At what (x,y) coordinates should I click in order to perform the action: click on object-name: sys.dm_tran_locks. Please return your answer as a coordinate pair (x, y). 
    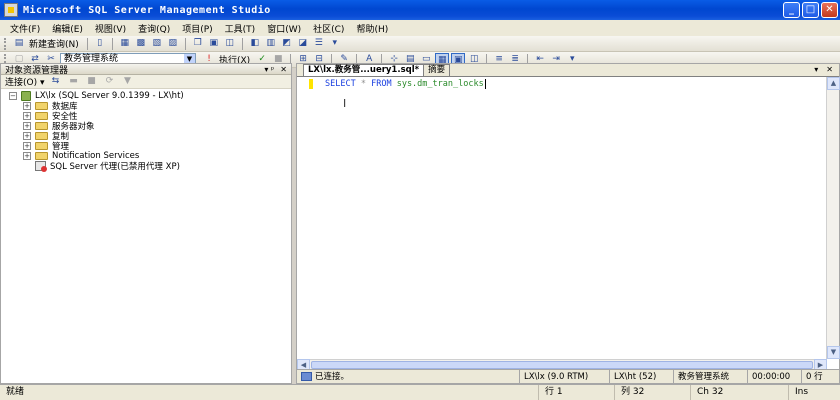
    Looking at the image, I should click on (440, 84).